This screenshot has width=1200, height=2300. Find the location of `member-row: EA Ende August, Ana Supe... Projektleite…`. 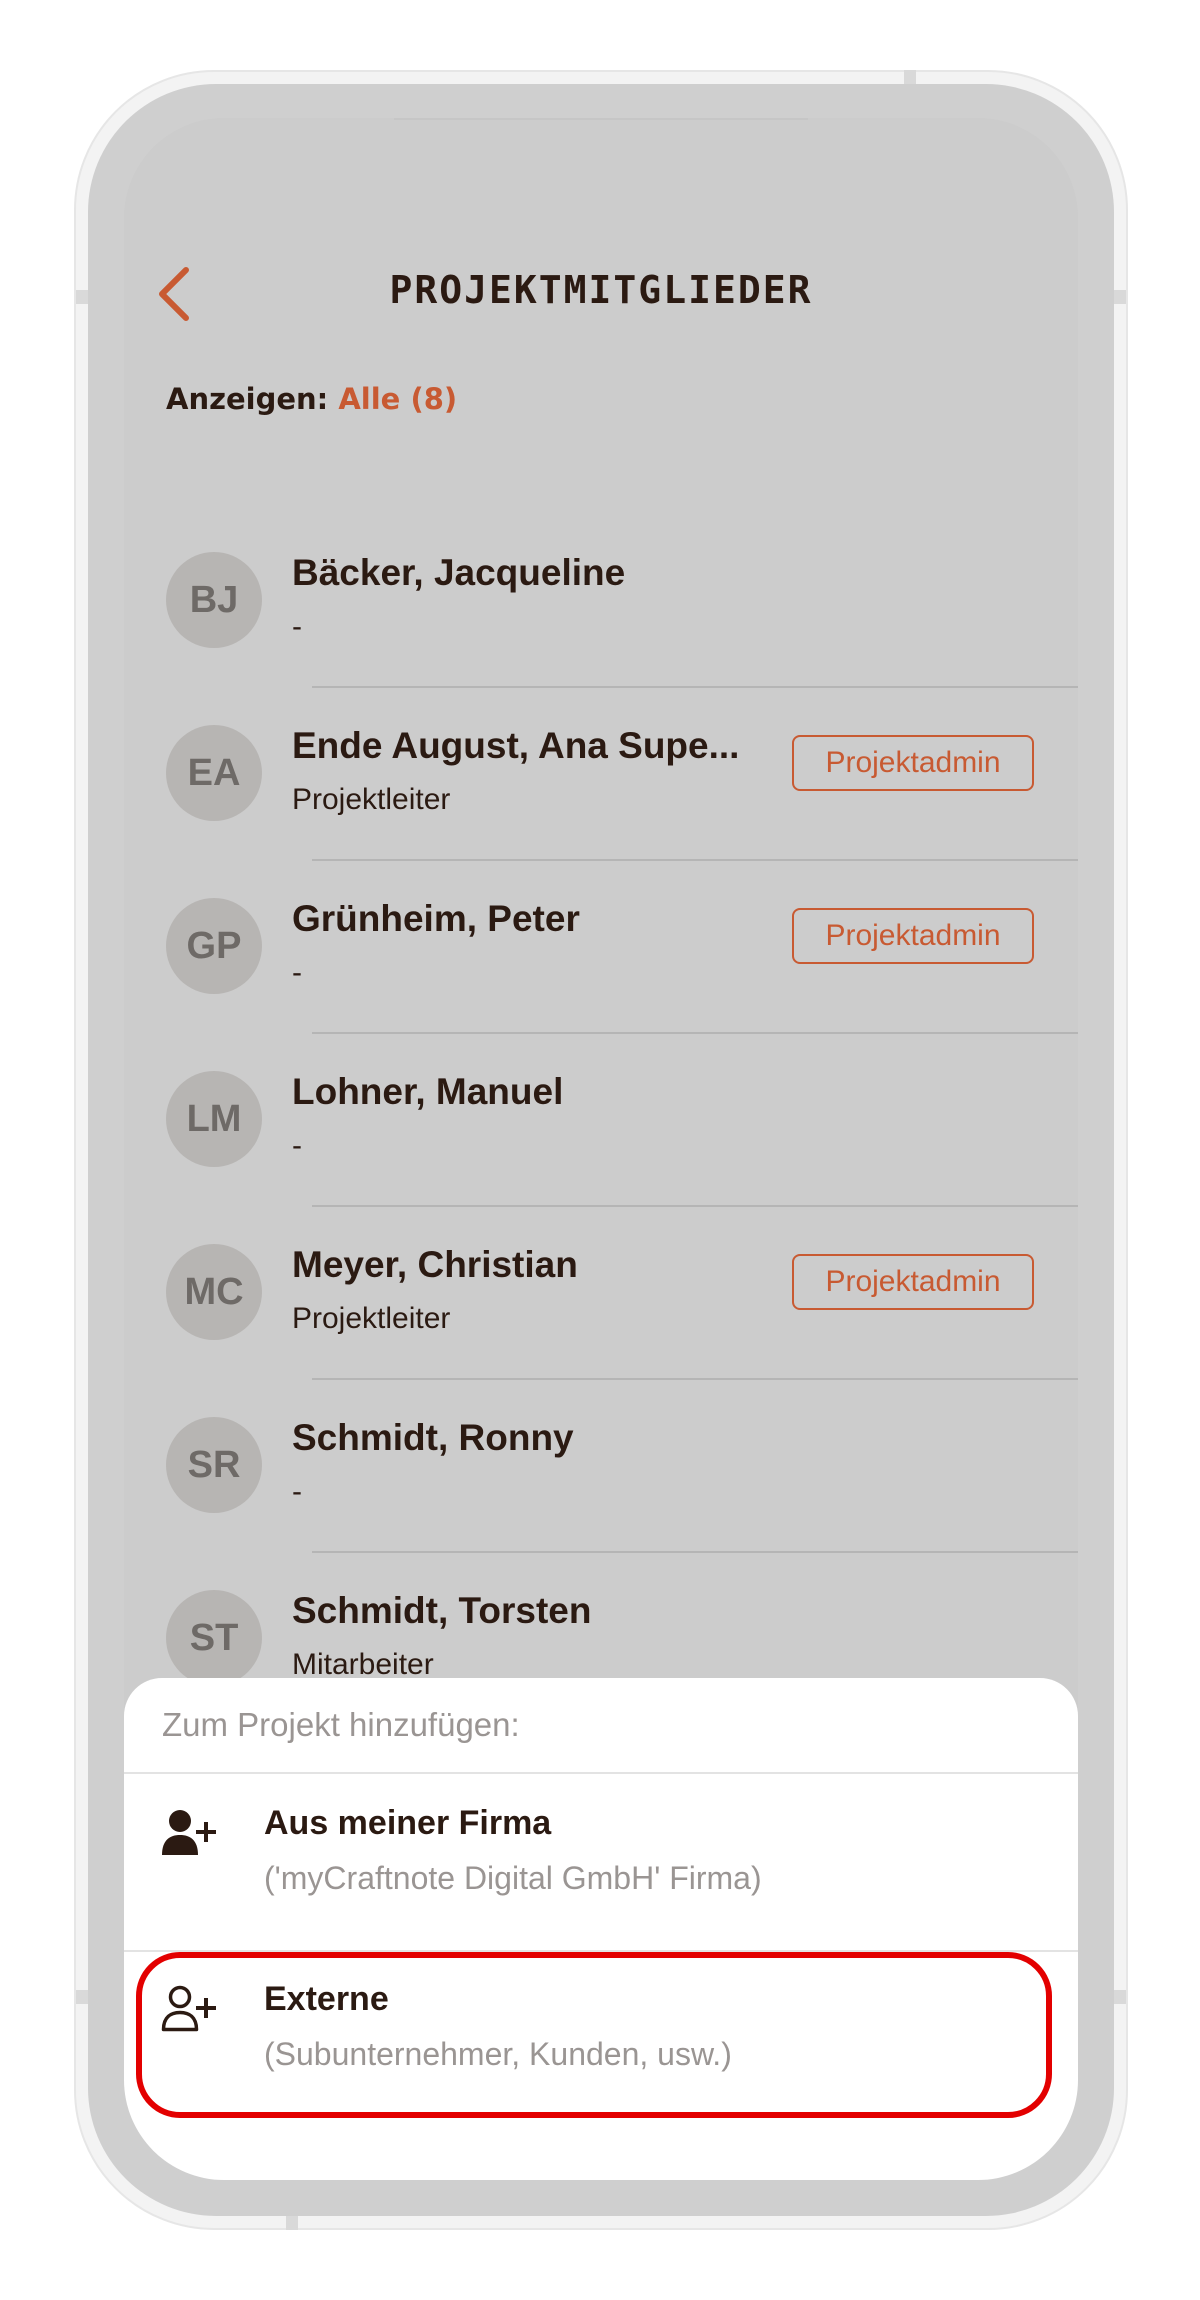

member-row: EA Ende August, Ana Supe... Projektleite… is located at coordinates (601, 811).